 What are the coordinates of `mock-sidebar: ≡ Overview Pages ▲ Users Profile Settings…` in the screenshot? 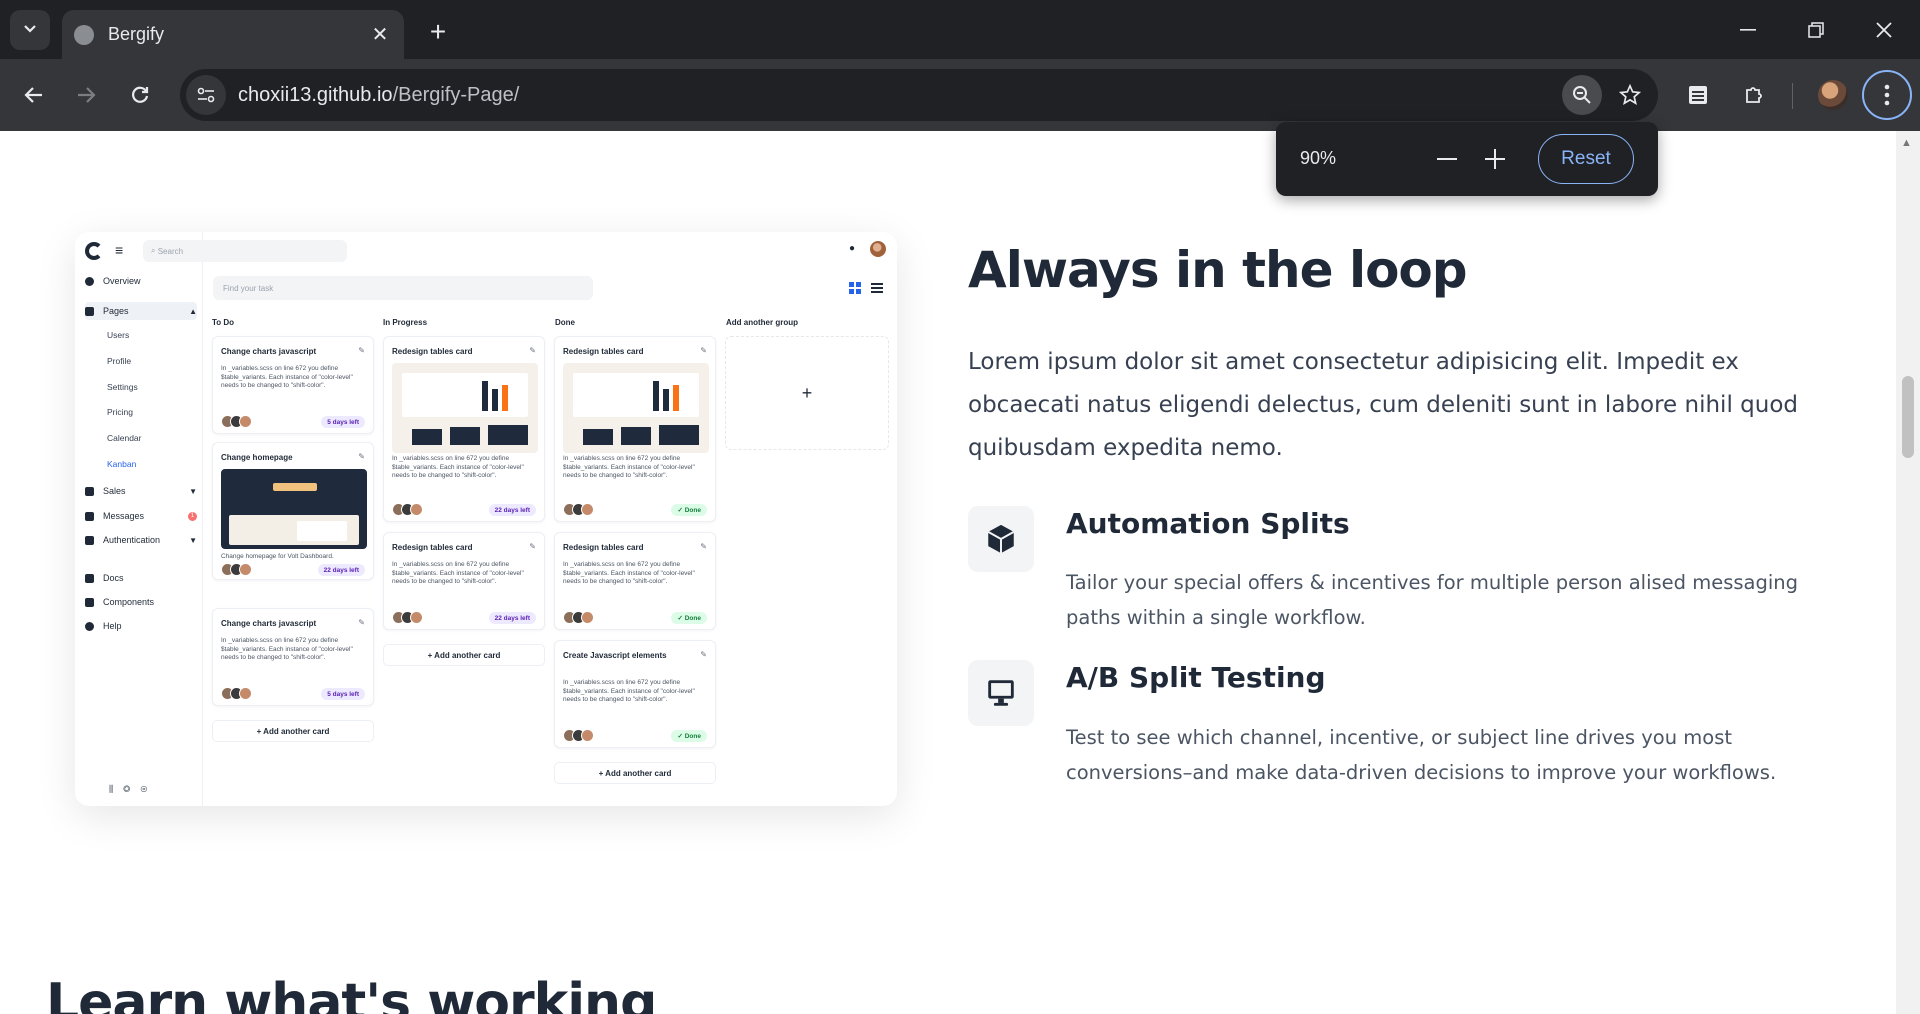 It's located at (139, 519).